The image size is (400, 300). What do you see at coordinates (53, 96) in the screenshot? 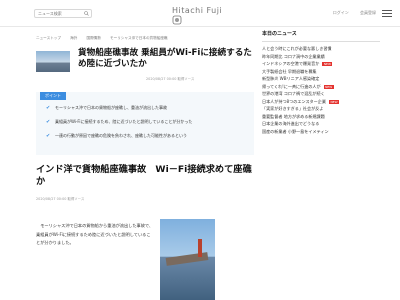
I see `summary-badge: ポイント` at bounding box center [53, 96].